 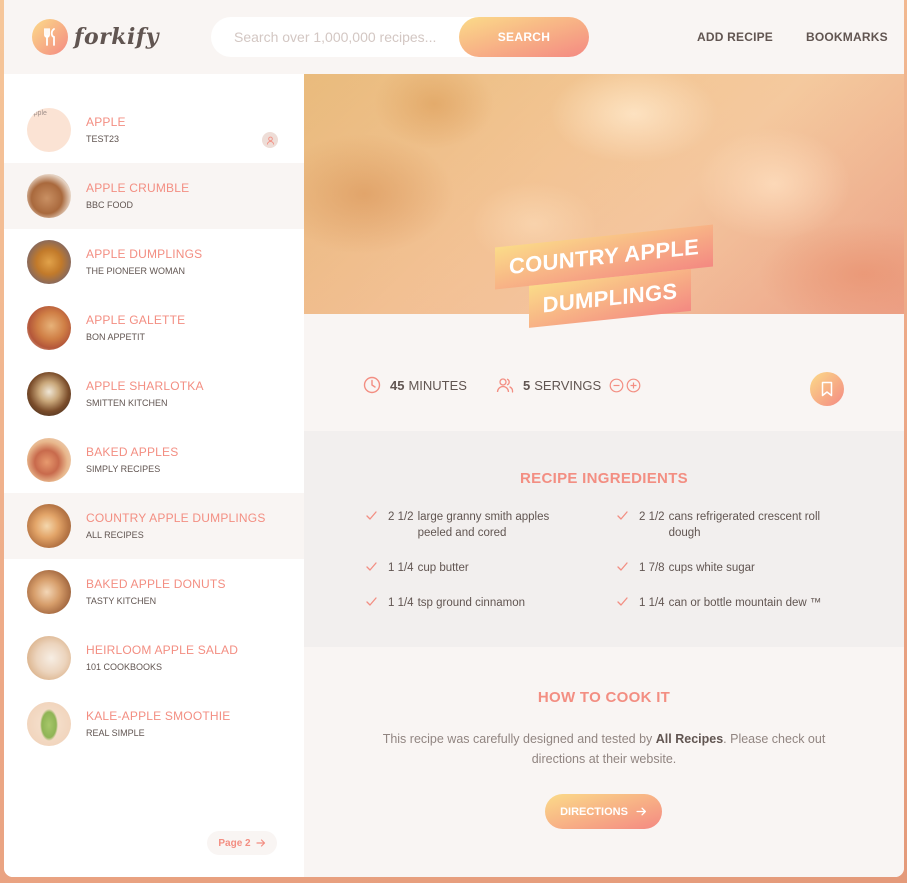 What do you see at coordinates (847, 37) in the screenshot?
I see `bookmarks-button: BOOKMARKS` at bounding box center [847, 37].